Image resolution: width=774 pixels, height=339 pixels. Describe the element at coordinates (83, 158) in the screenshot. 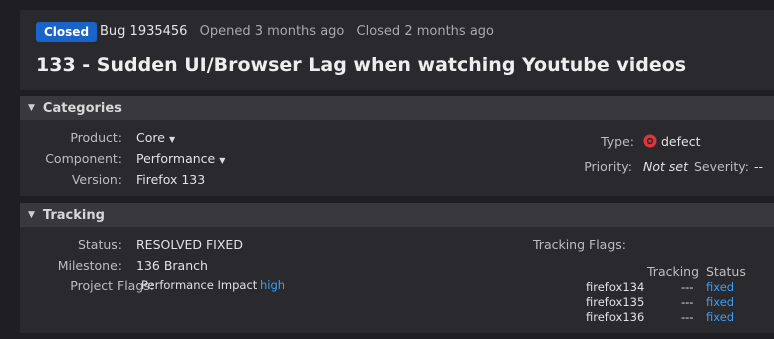

I see `component-label: Component:` at that location.